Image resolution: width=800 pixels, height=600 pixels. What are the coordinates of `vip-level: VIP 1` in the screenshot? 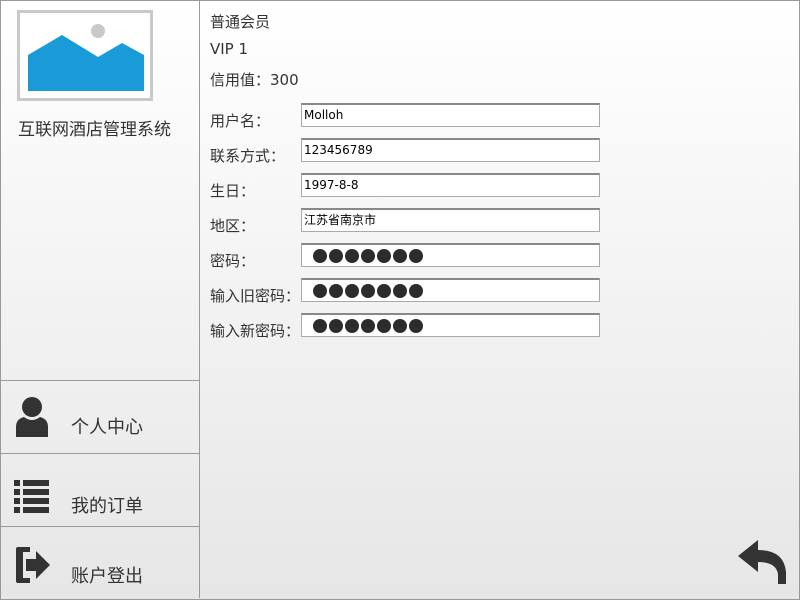 It's located at (229, 49).